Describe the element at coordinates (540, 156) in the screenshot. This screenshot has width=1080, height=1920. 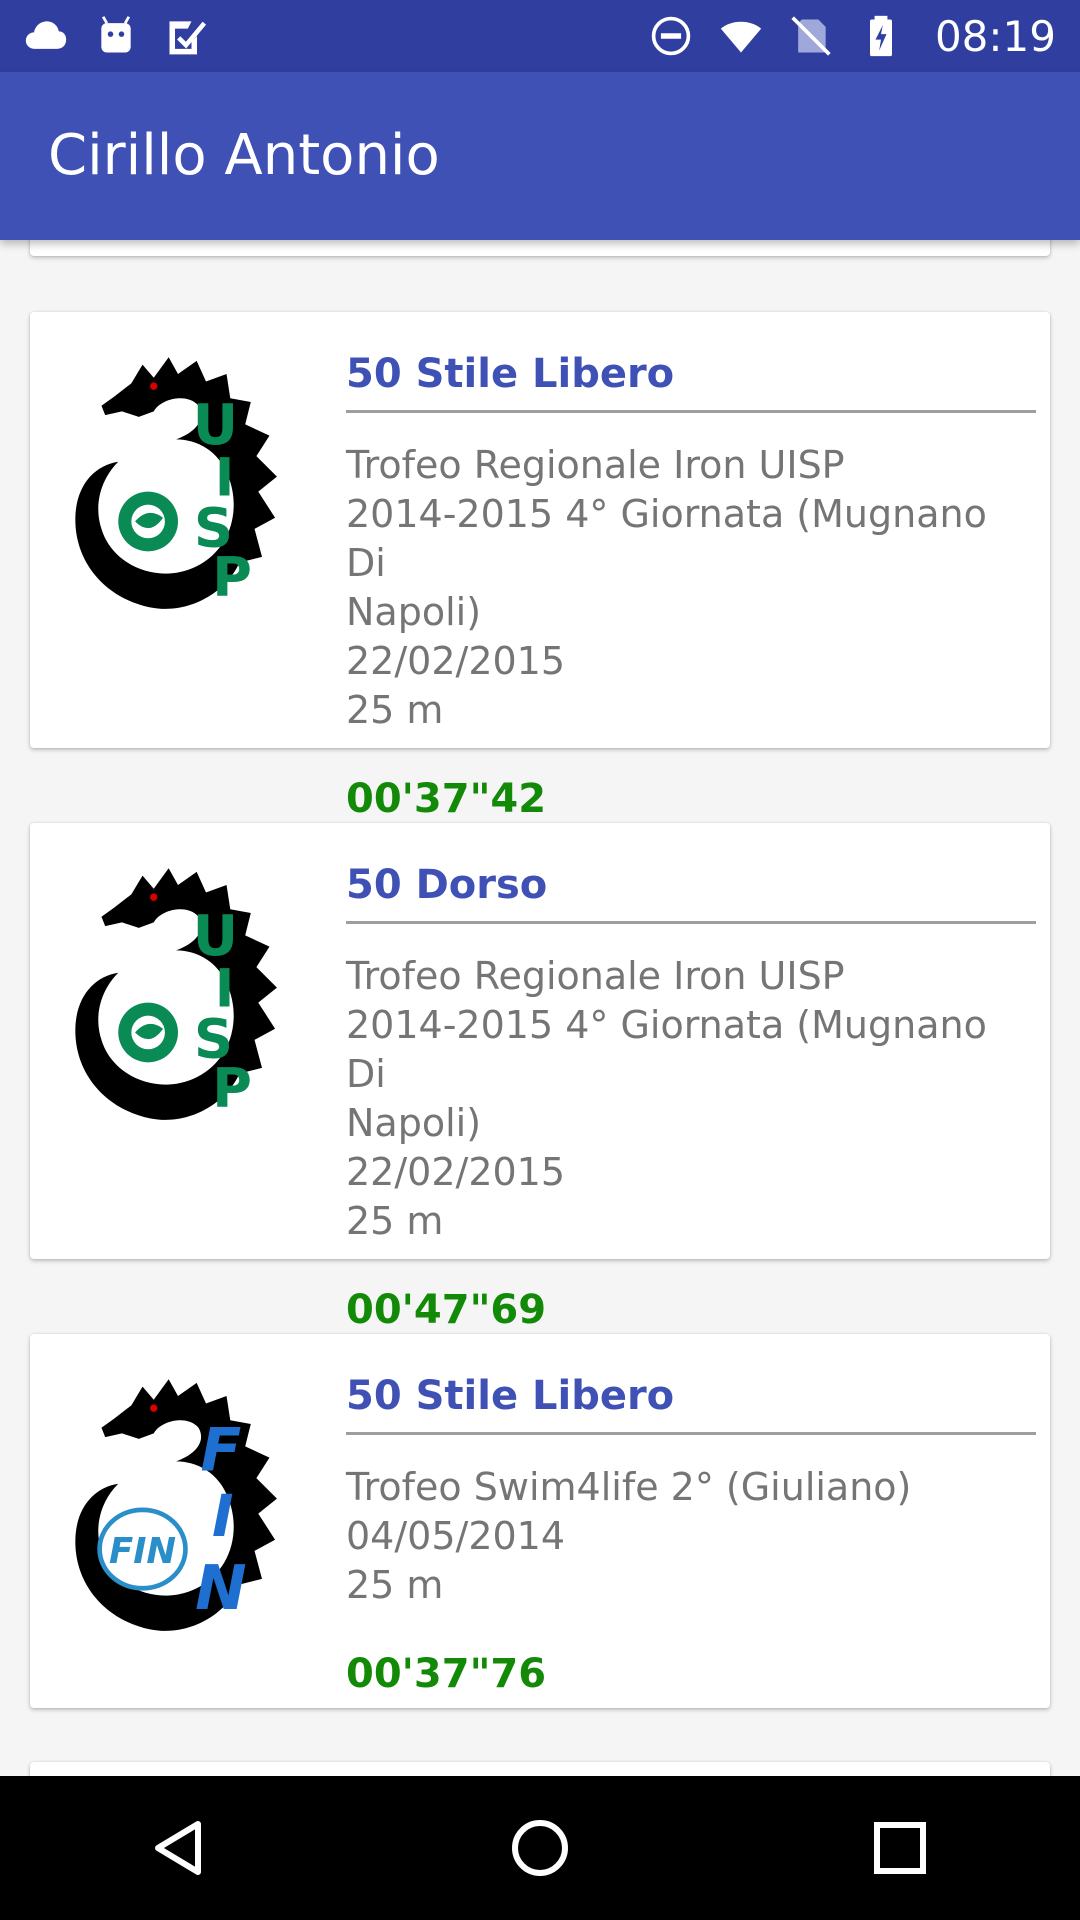
I see `app-bar: Cirillo Antonio` at that location.